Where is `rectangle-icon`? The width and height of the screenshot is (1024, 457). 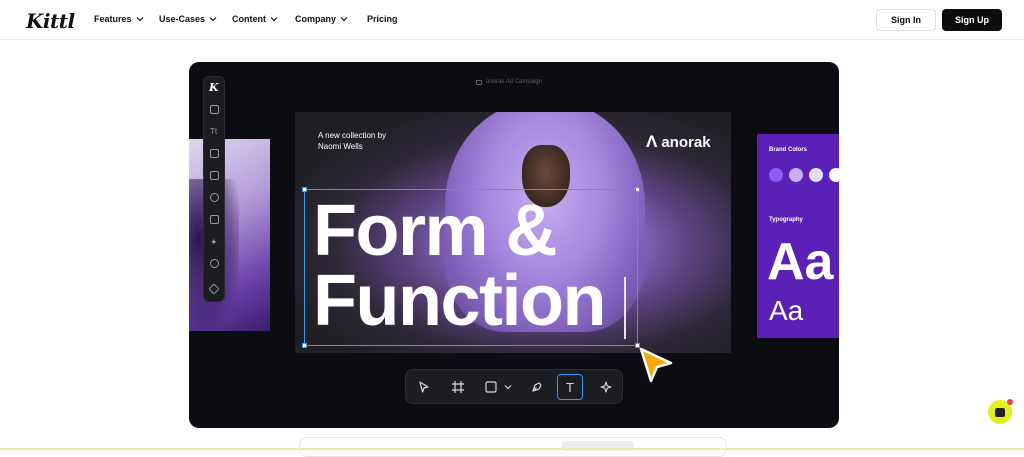
rectangle-icon is located at coordinates (491, 387).